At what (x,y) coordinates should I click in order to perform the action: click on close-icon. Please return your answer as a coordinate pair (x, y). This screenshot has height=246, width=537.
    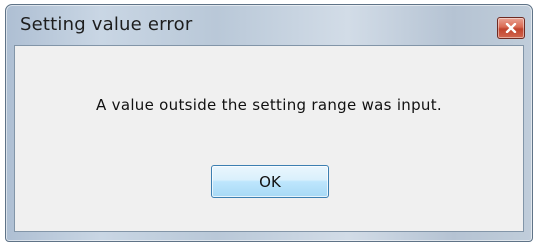
    Looking at the image, I should click on (511, 28).